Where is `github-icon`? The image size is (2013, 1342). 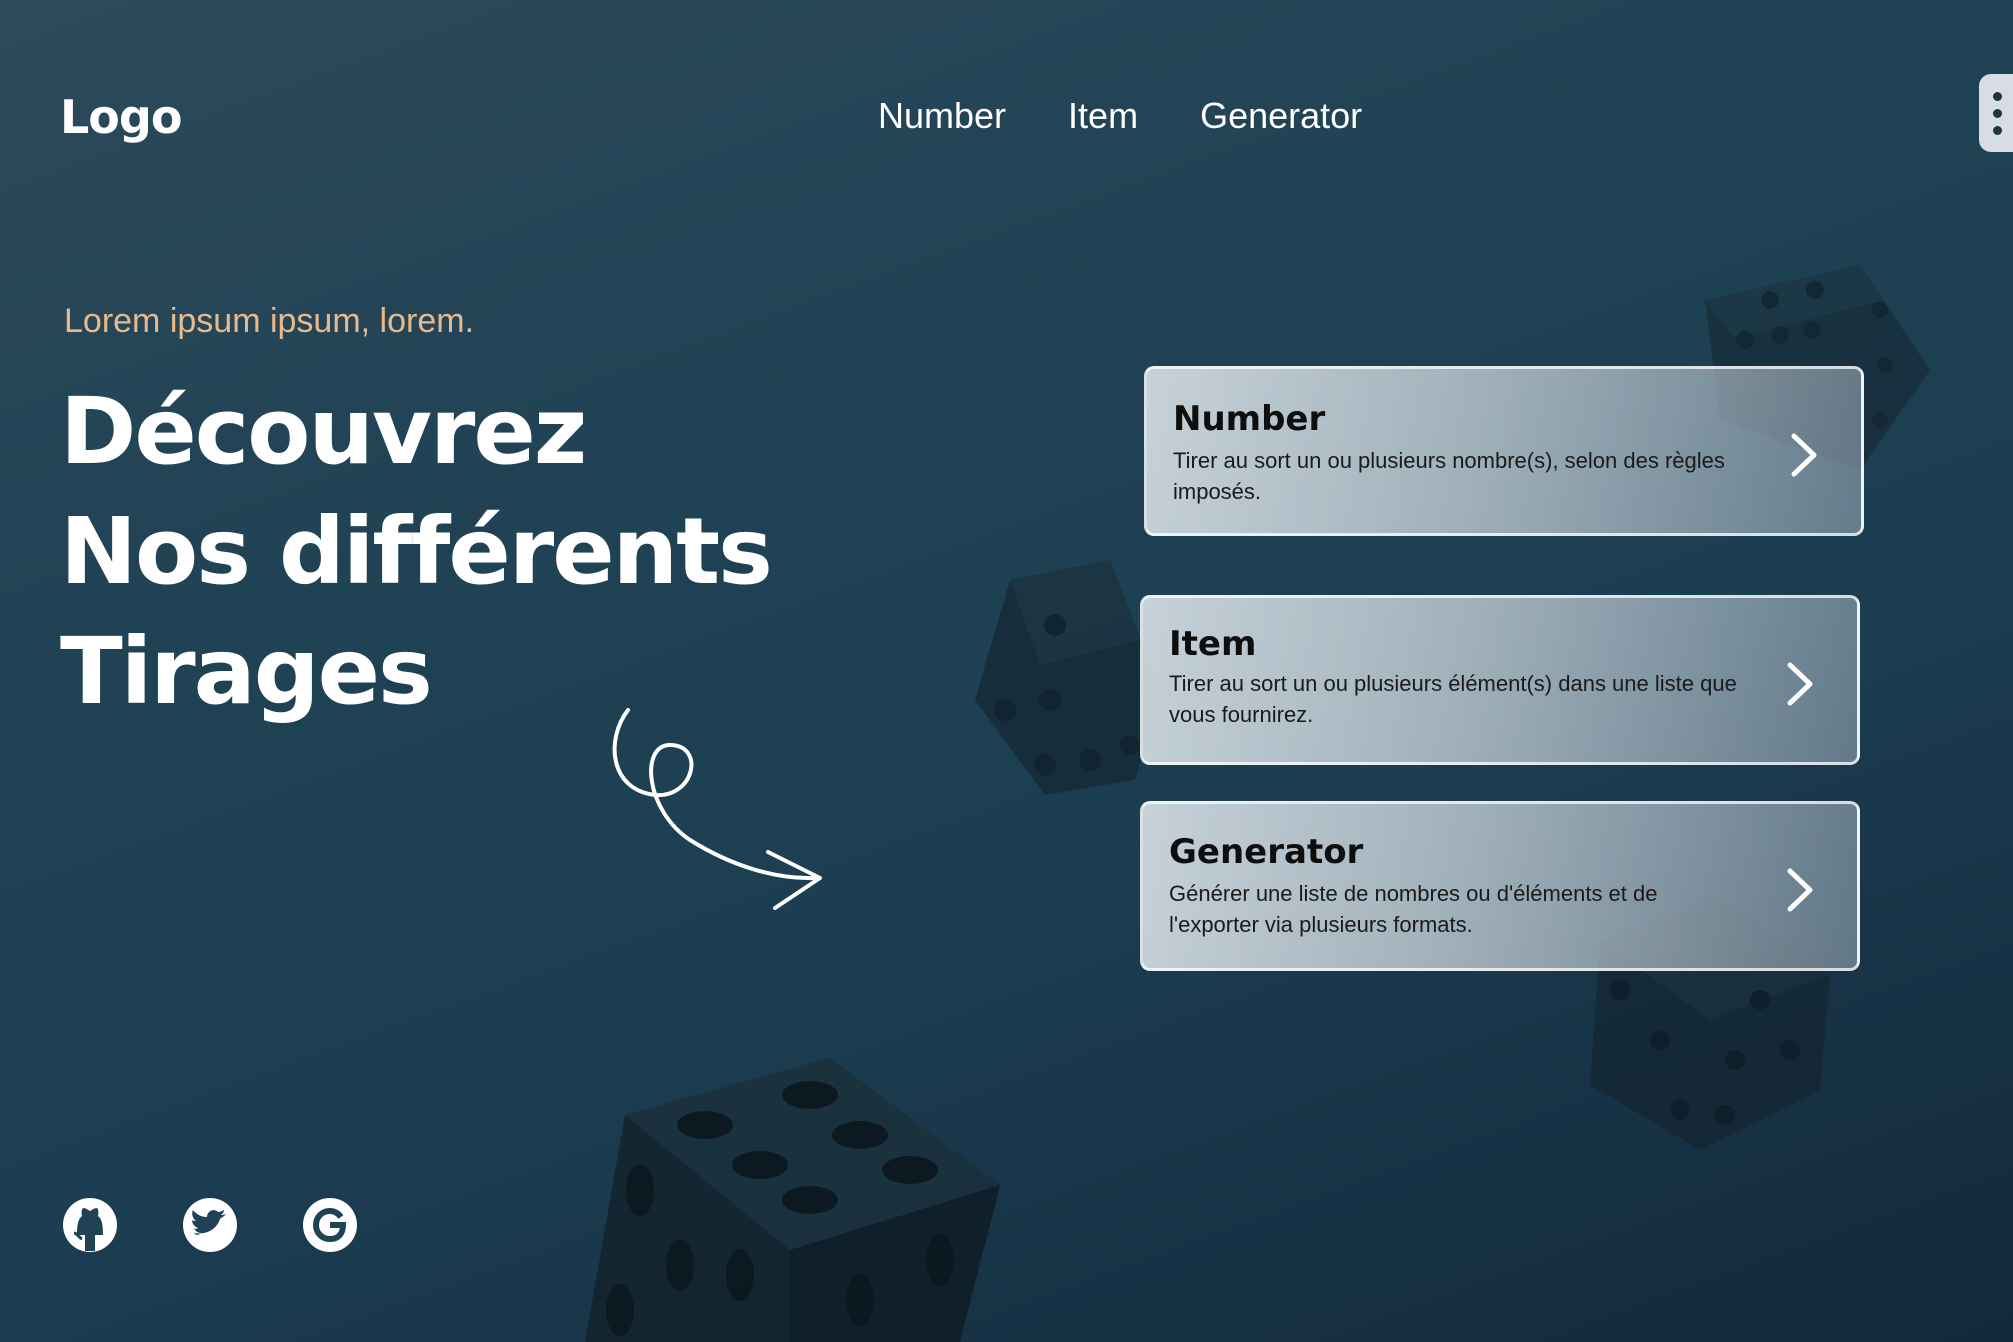 github-icon is located at coordinates (90, 1225).